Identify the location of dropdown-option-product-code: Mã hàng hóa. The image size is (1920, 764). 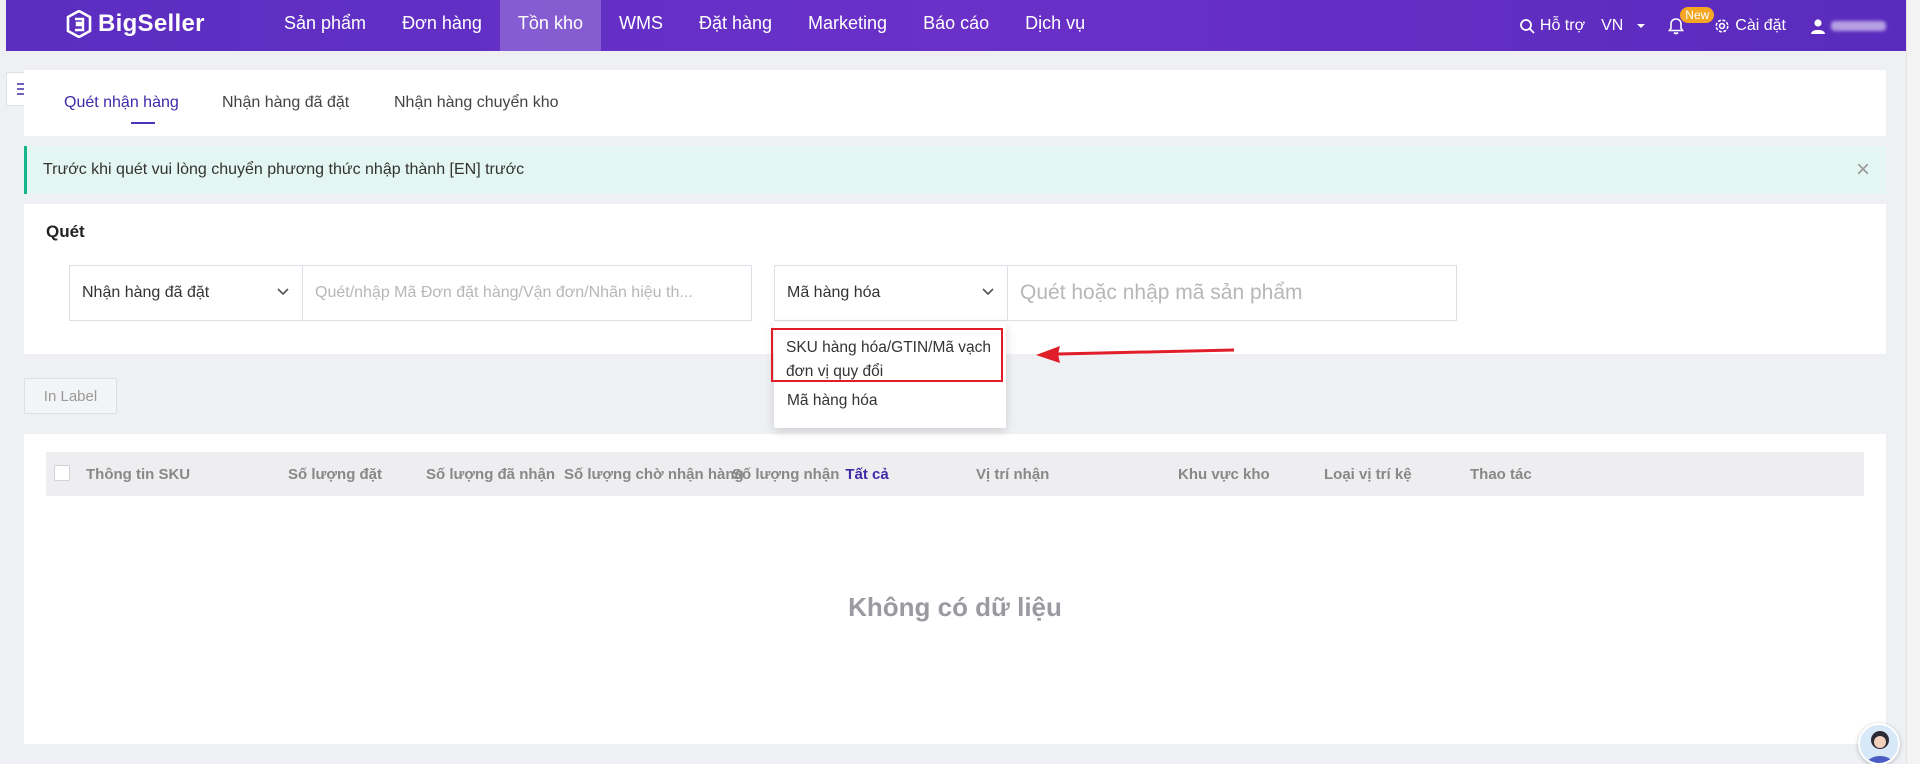
(832, 401).